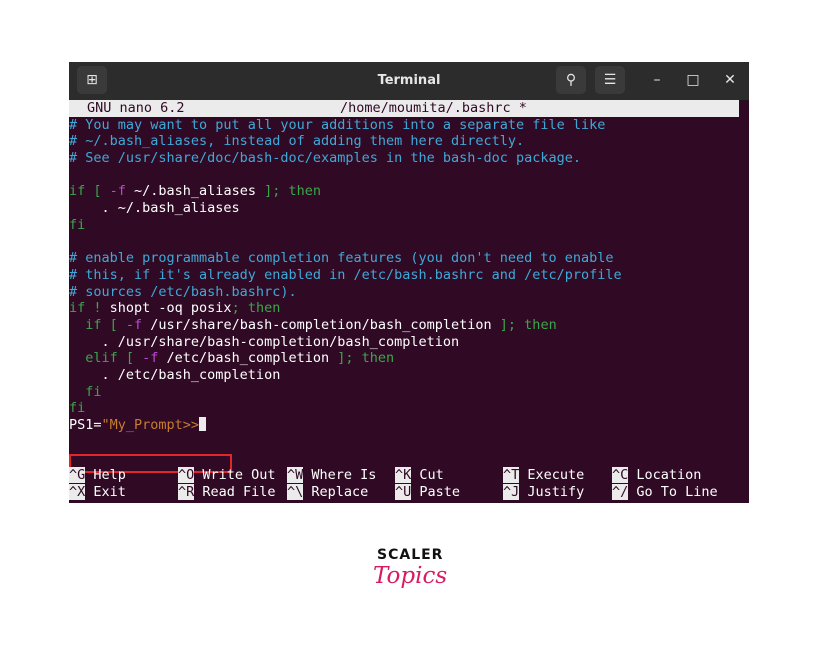 The height and width of the screenshot is (650, 817). I want to click on shortcut-item: ^R Read File, so click(227, 492).